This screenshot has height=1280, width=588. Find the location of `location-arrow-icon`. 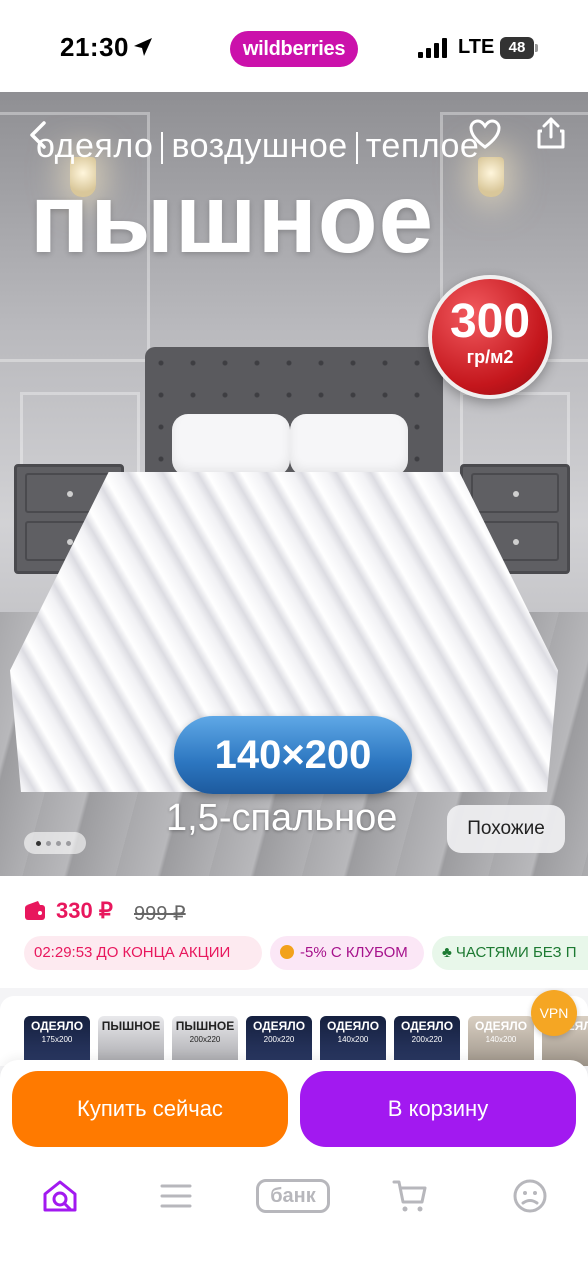

location-arrow-icon is located at coordinates (143, 47).